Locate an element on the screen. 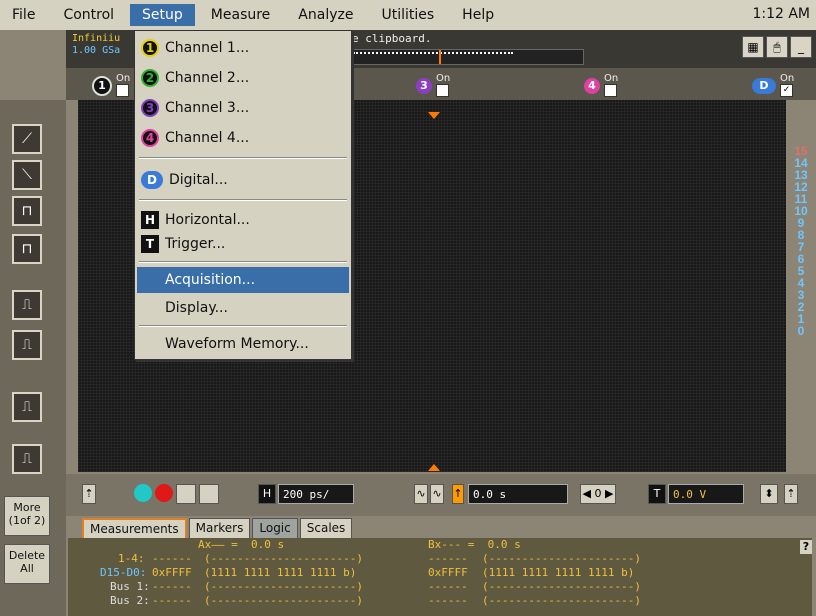  tab-markers: Markers is located at coordinates (219, 529).